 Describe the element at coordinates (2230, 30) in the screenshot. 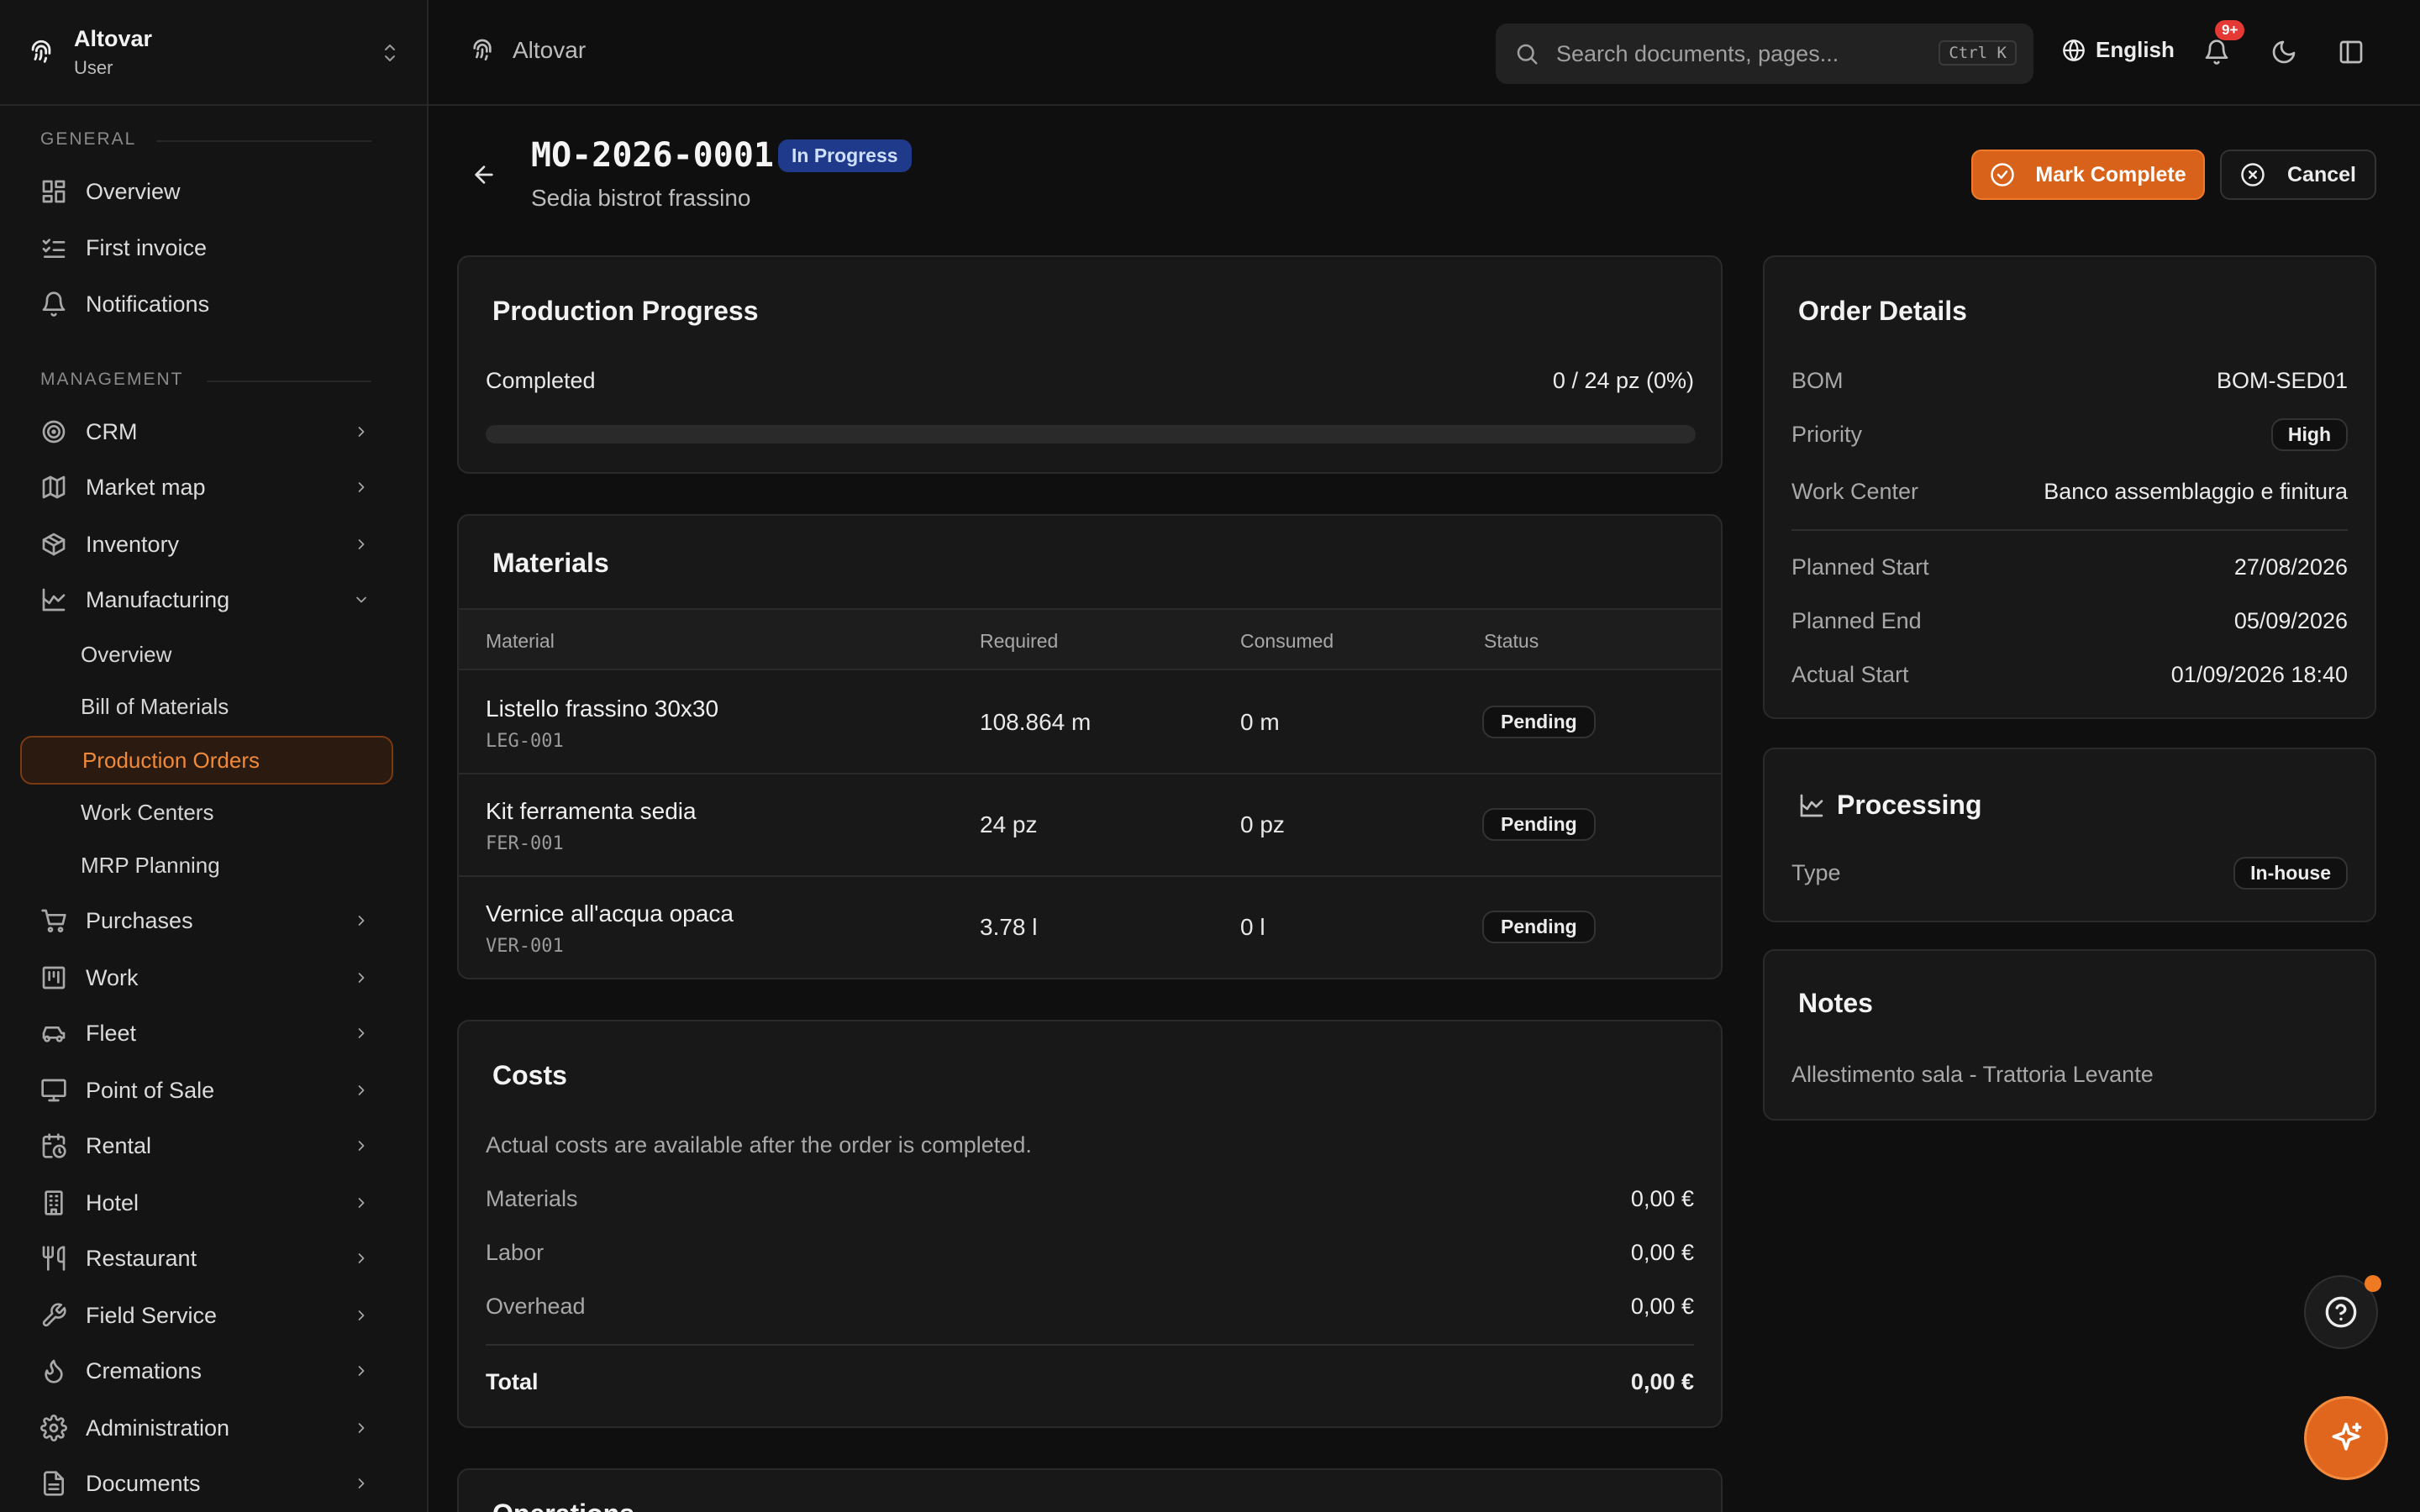

I see `notification-badge: 9+` at that location.